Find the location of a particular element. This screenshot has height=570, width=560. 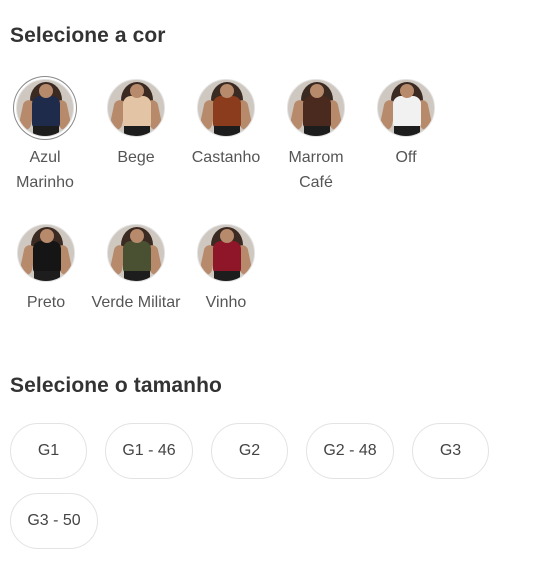

swatch-image-off is located at coordinates (406, 108).